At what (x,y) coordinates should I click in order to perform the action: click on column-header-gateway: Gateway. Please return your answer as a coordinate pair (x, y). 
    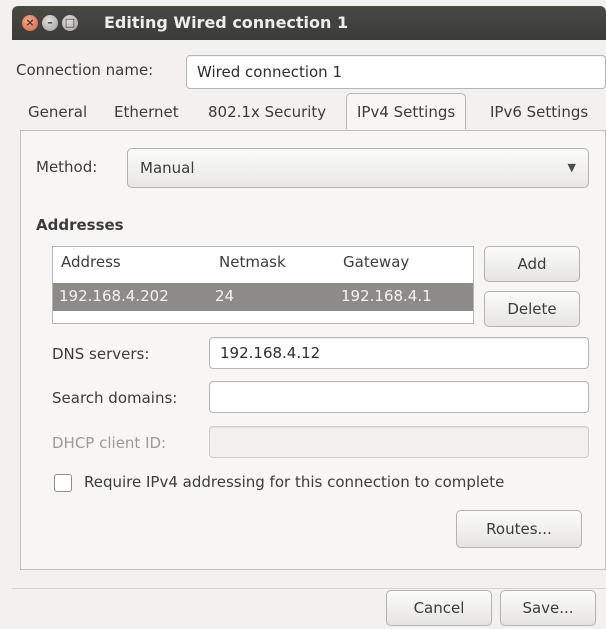
    Looking at the image, I should click on (376, 262).